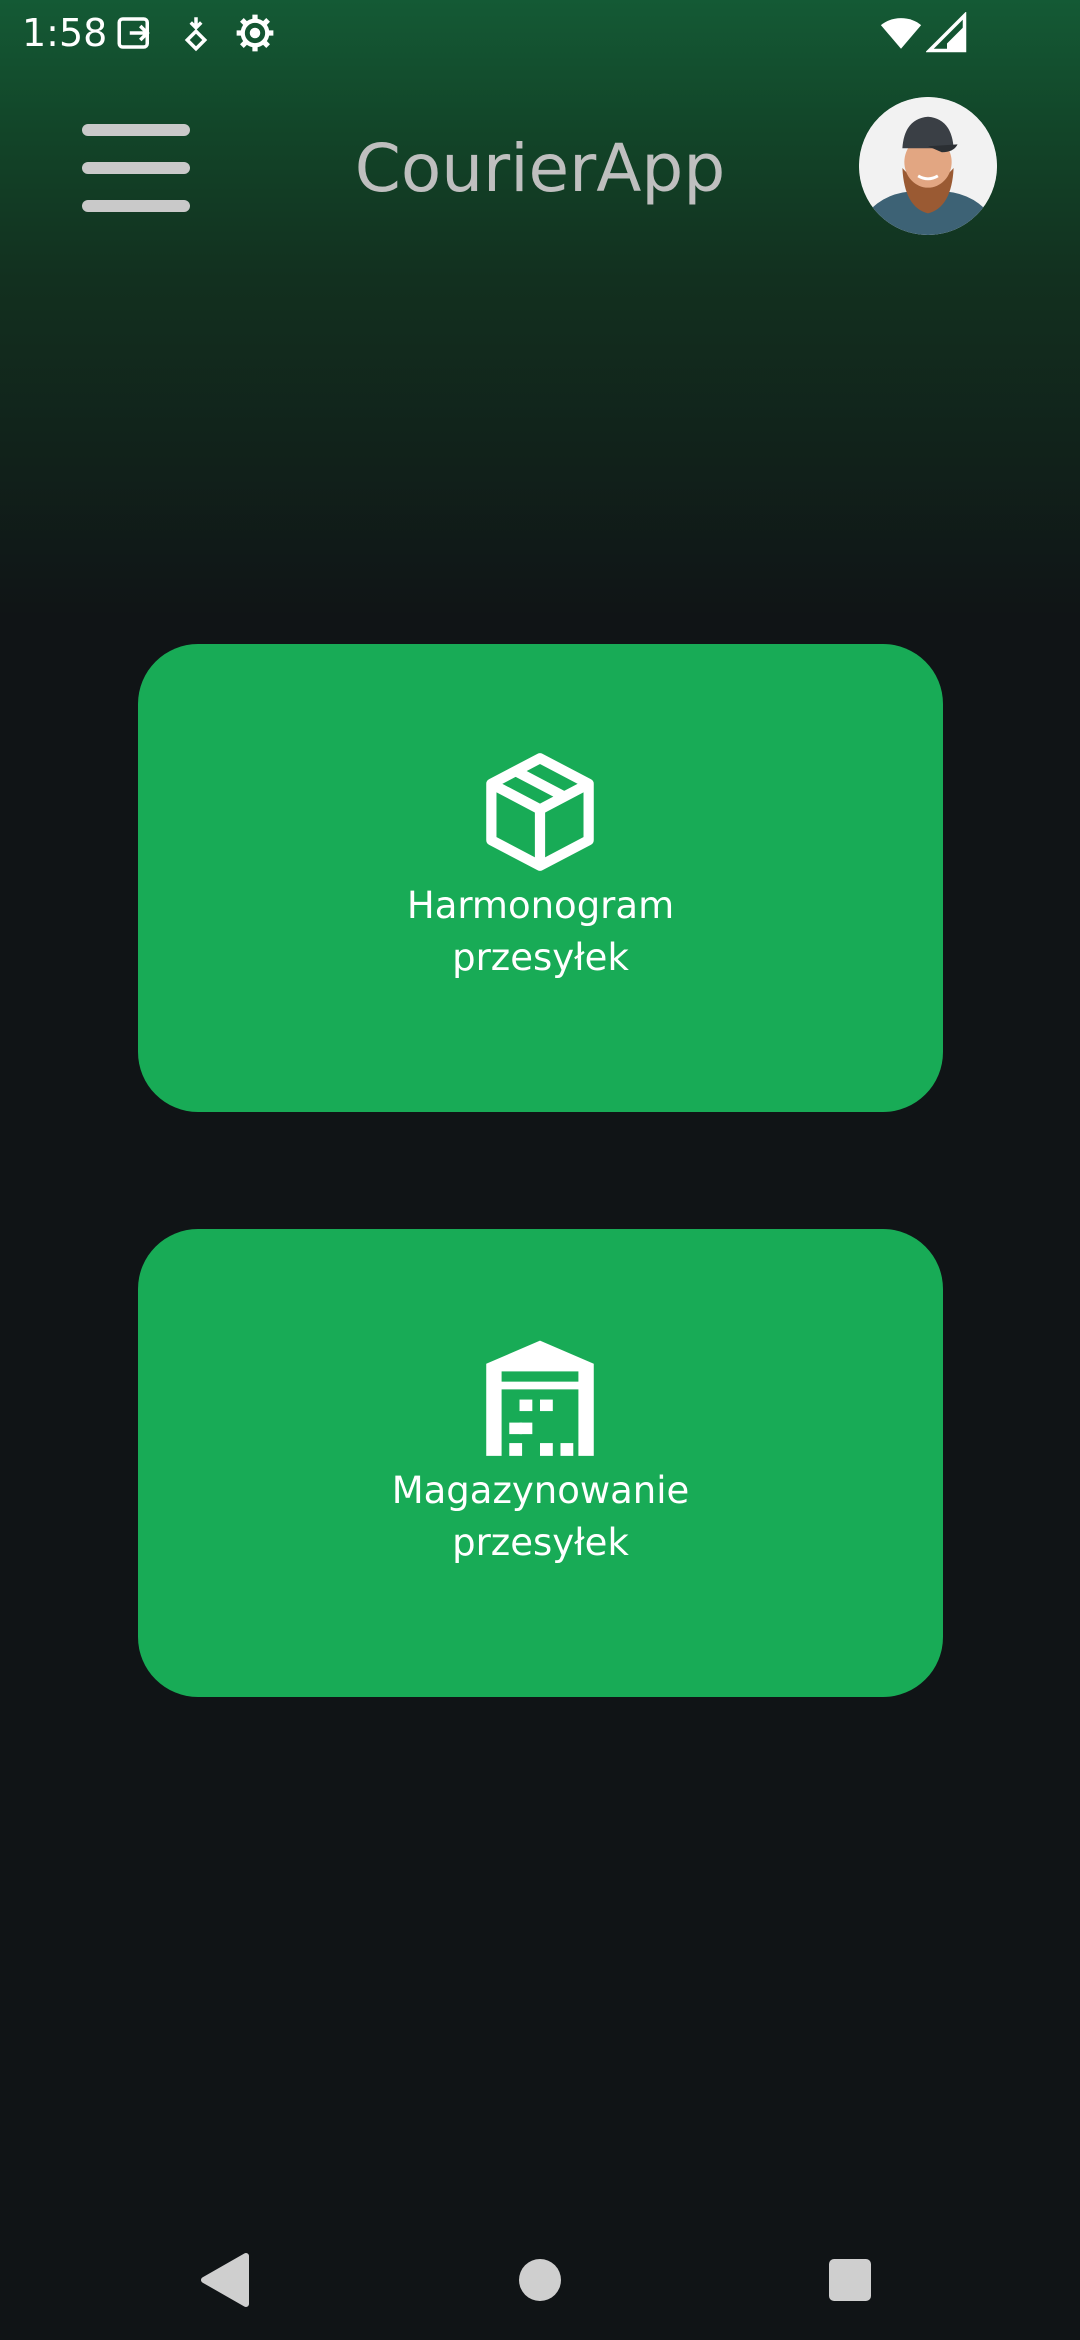 This screenshot has width=1080, height=2340. What do you see at coordinates (540, 33) in the screenshot?
I see `status-bar: 1:58` at bounding box center [540, 33].